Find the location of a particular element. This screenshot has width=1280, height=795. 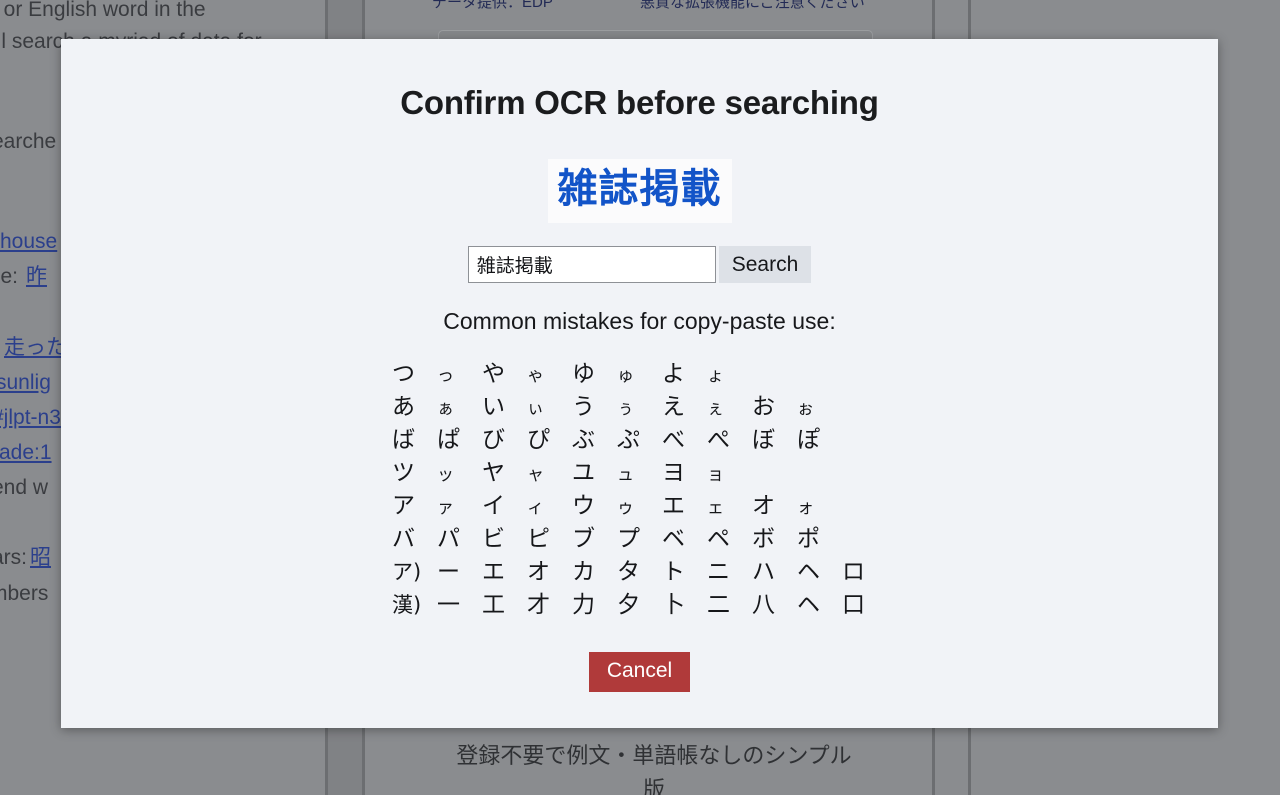

background-text-line: #jlpt-n3 is located at coordinates (30, 418).